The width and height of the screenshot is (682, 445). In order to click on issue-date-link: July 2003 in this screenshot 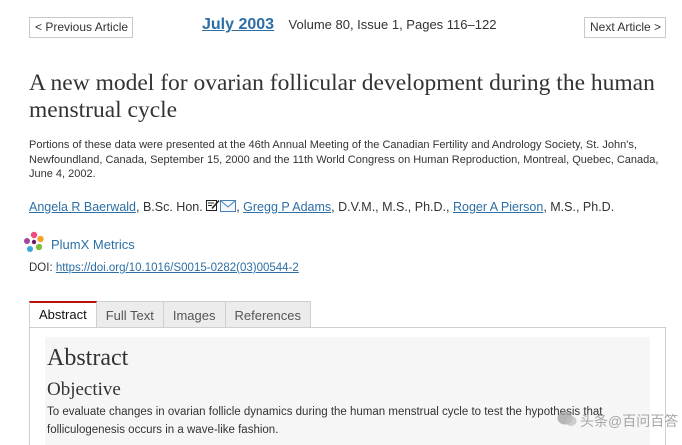, I will do `click(238, 24)`.